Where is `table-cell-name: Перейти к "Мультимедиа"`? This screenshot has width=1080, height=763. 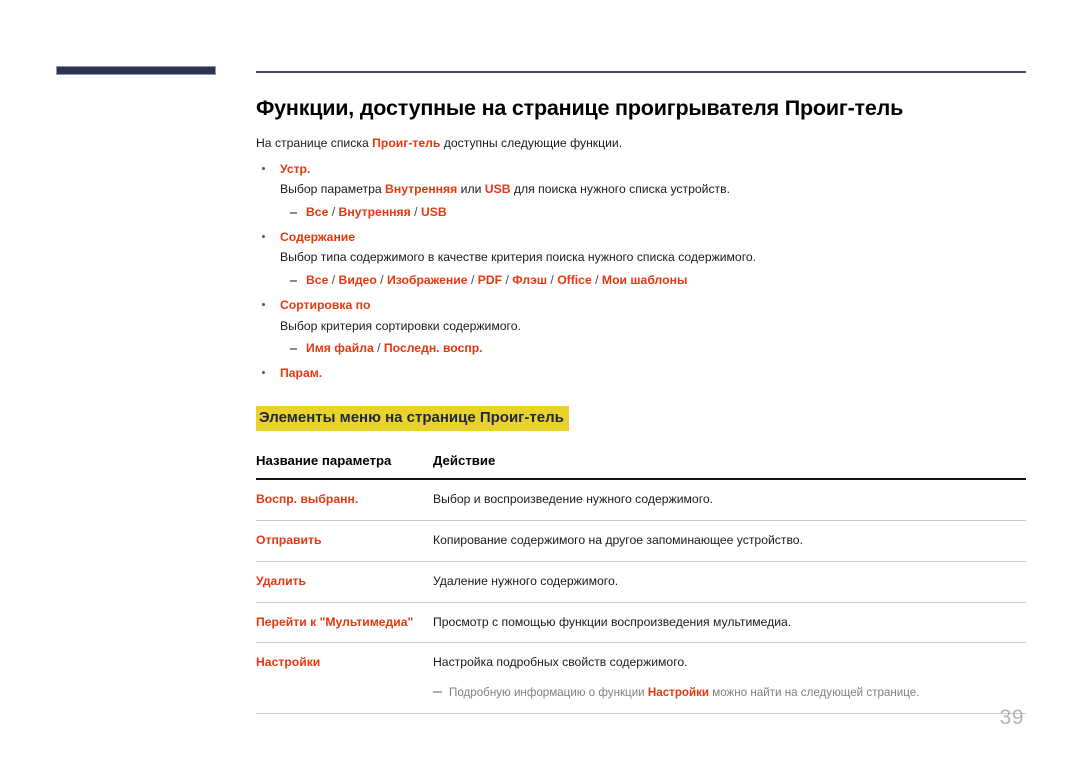
table-cell-name: Перейти к "Мультимедиа" is located at coordinates (344, 623).